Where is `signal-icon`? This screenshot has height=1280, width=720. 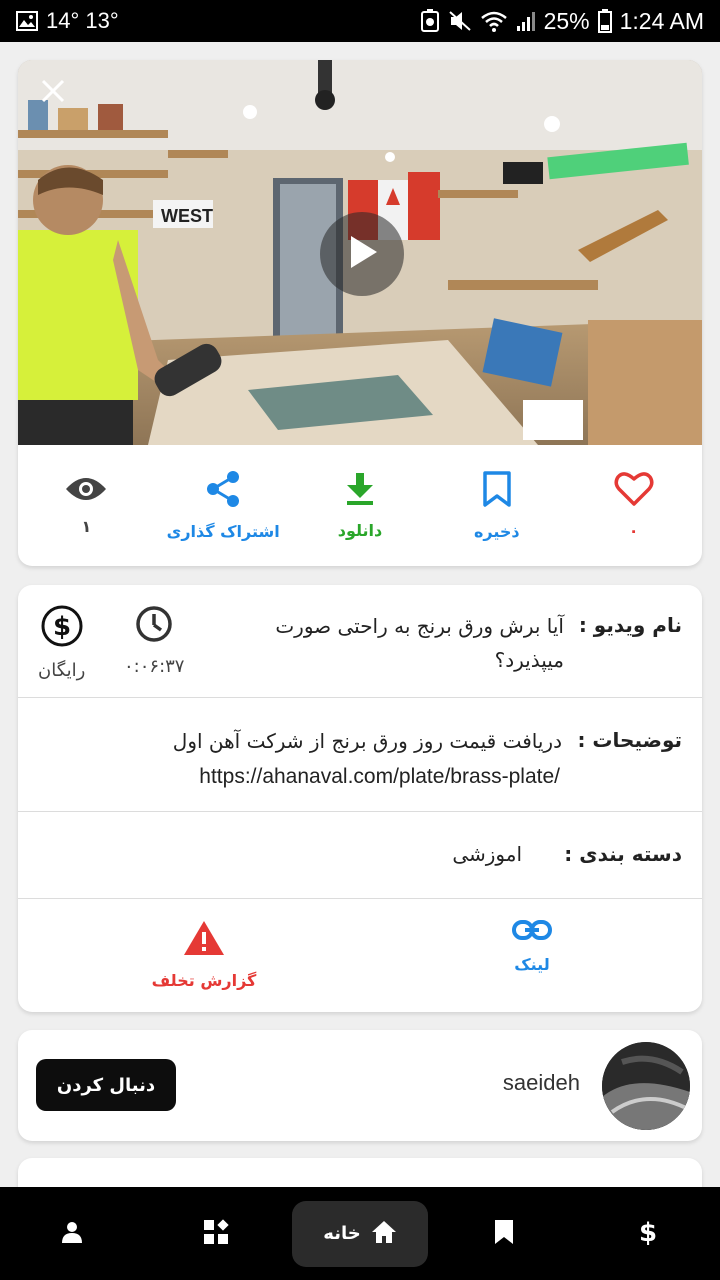 signal-icon is located at coordinates (526, 21).